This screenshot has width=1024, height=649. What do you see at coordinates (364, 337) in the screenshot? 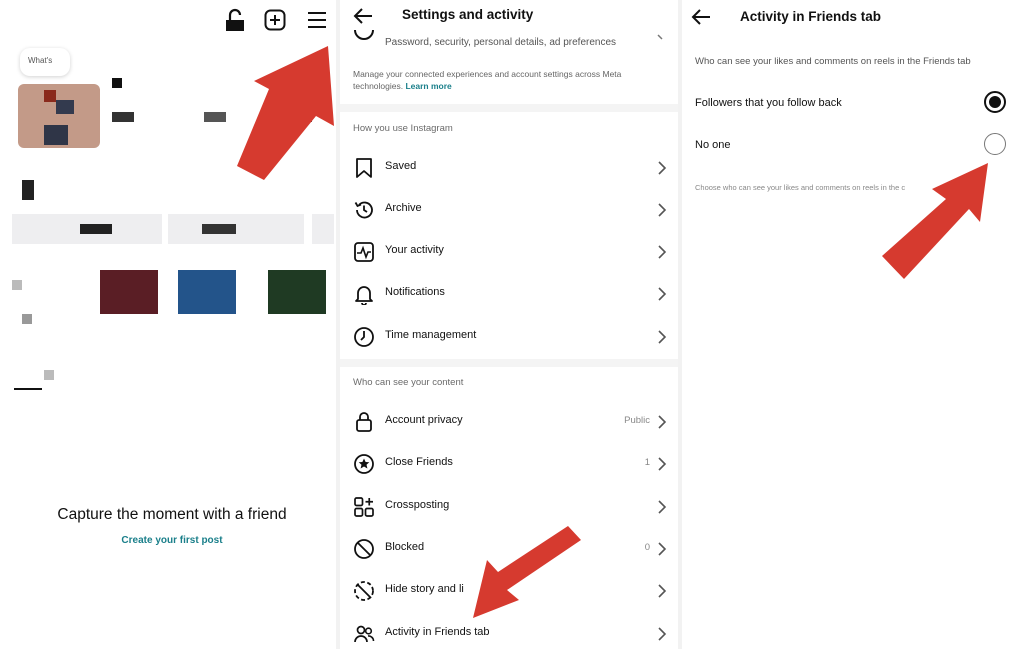
I see `clock-icon` at bounding box center [364, 337].